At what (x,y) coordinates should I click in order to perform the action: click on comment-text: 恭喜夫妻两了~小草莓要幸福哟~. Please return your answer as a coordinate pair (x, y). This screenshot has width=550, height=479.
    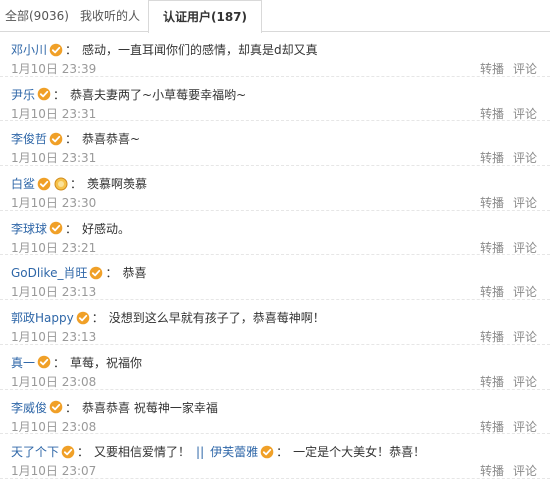
    Looking at the image, I should click on (158, 94).